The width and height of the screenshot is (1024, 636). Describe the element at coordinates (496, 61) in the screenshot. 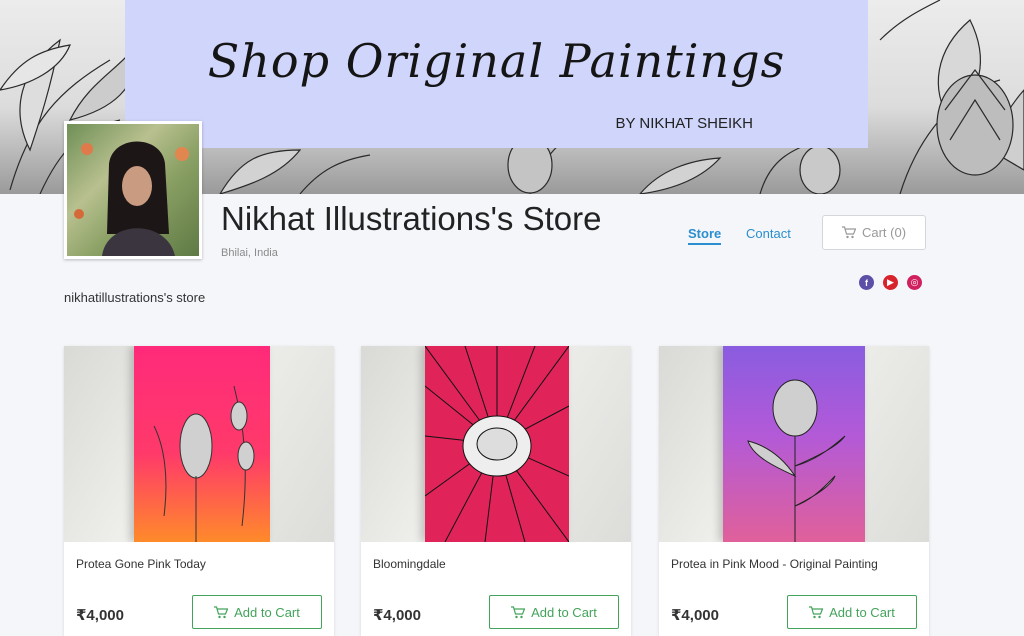

I see `banner-title: Shop Original Paintings` at that location.